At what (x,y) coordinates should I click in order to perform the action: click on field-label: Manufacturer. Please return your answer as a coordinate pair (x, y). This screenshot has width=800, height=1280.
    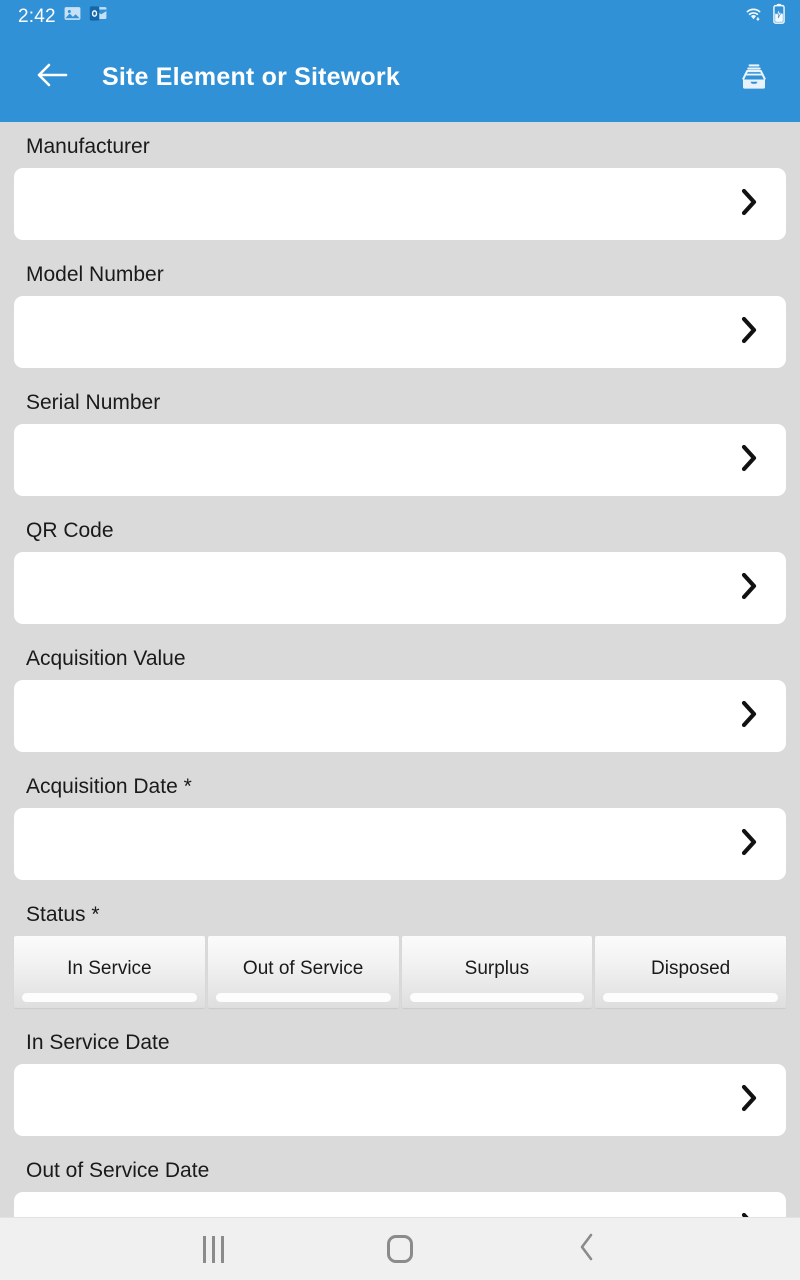
    Looking at the image, I should click on (88, 146).